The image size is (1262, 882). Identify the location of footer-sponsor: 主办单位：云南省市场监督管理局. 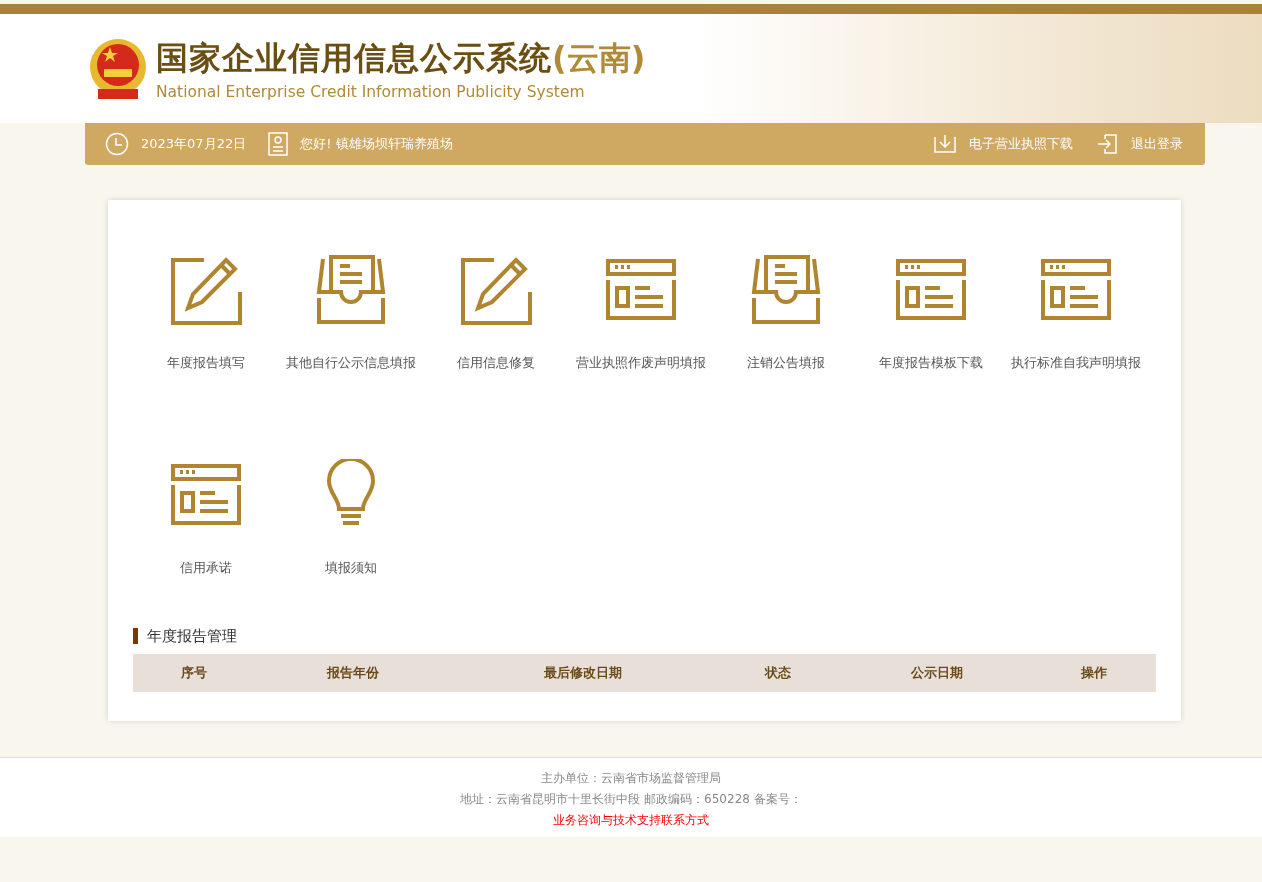
(631, 778).